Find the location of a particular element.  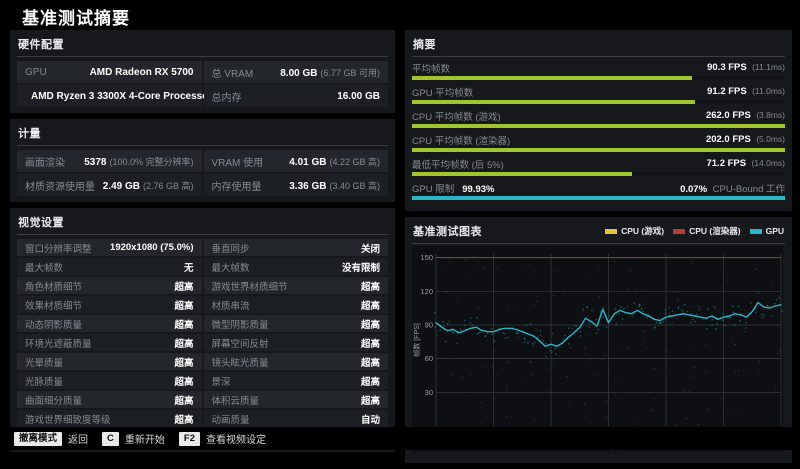

metric-label: VRAM 使用 is located at coordinates (238, 161).